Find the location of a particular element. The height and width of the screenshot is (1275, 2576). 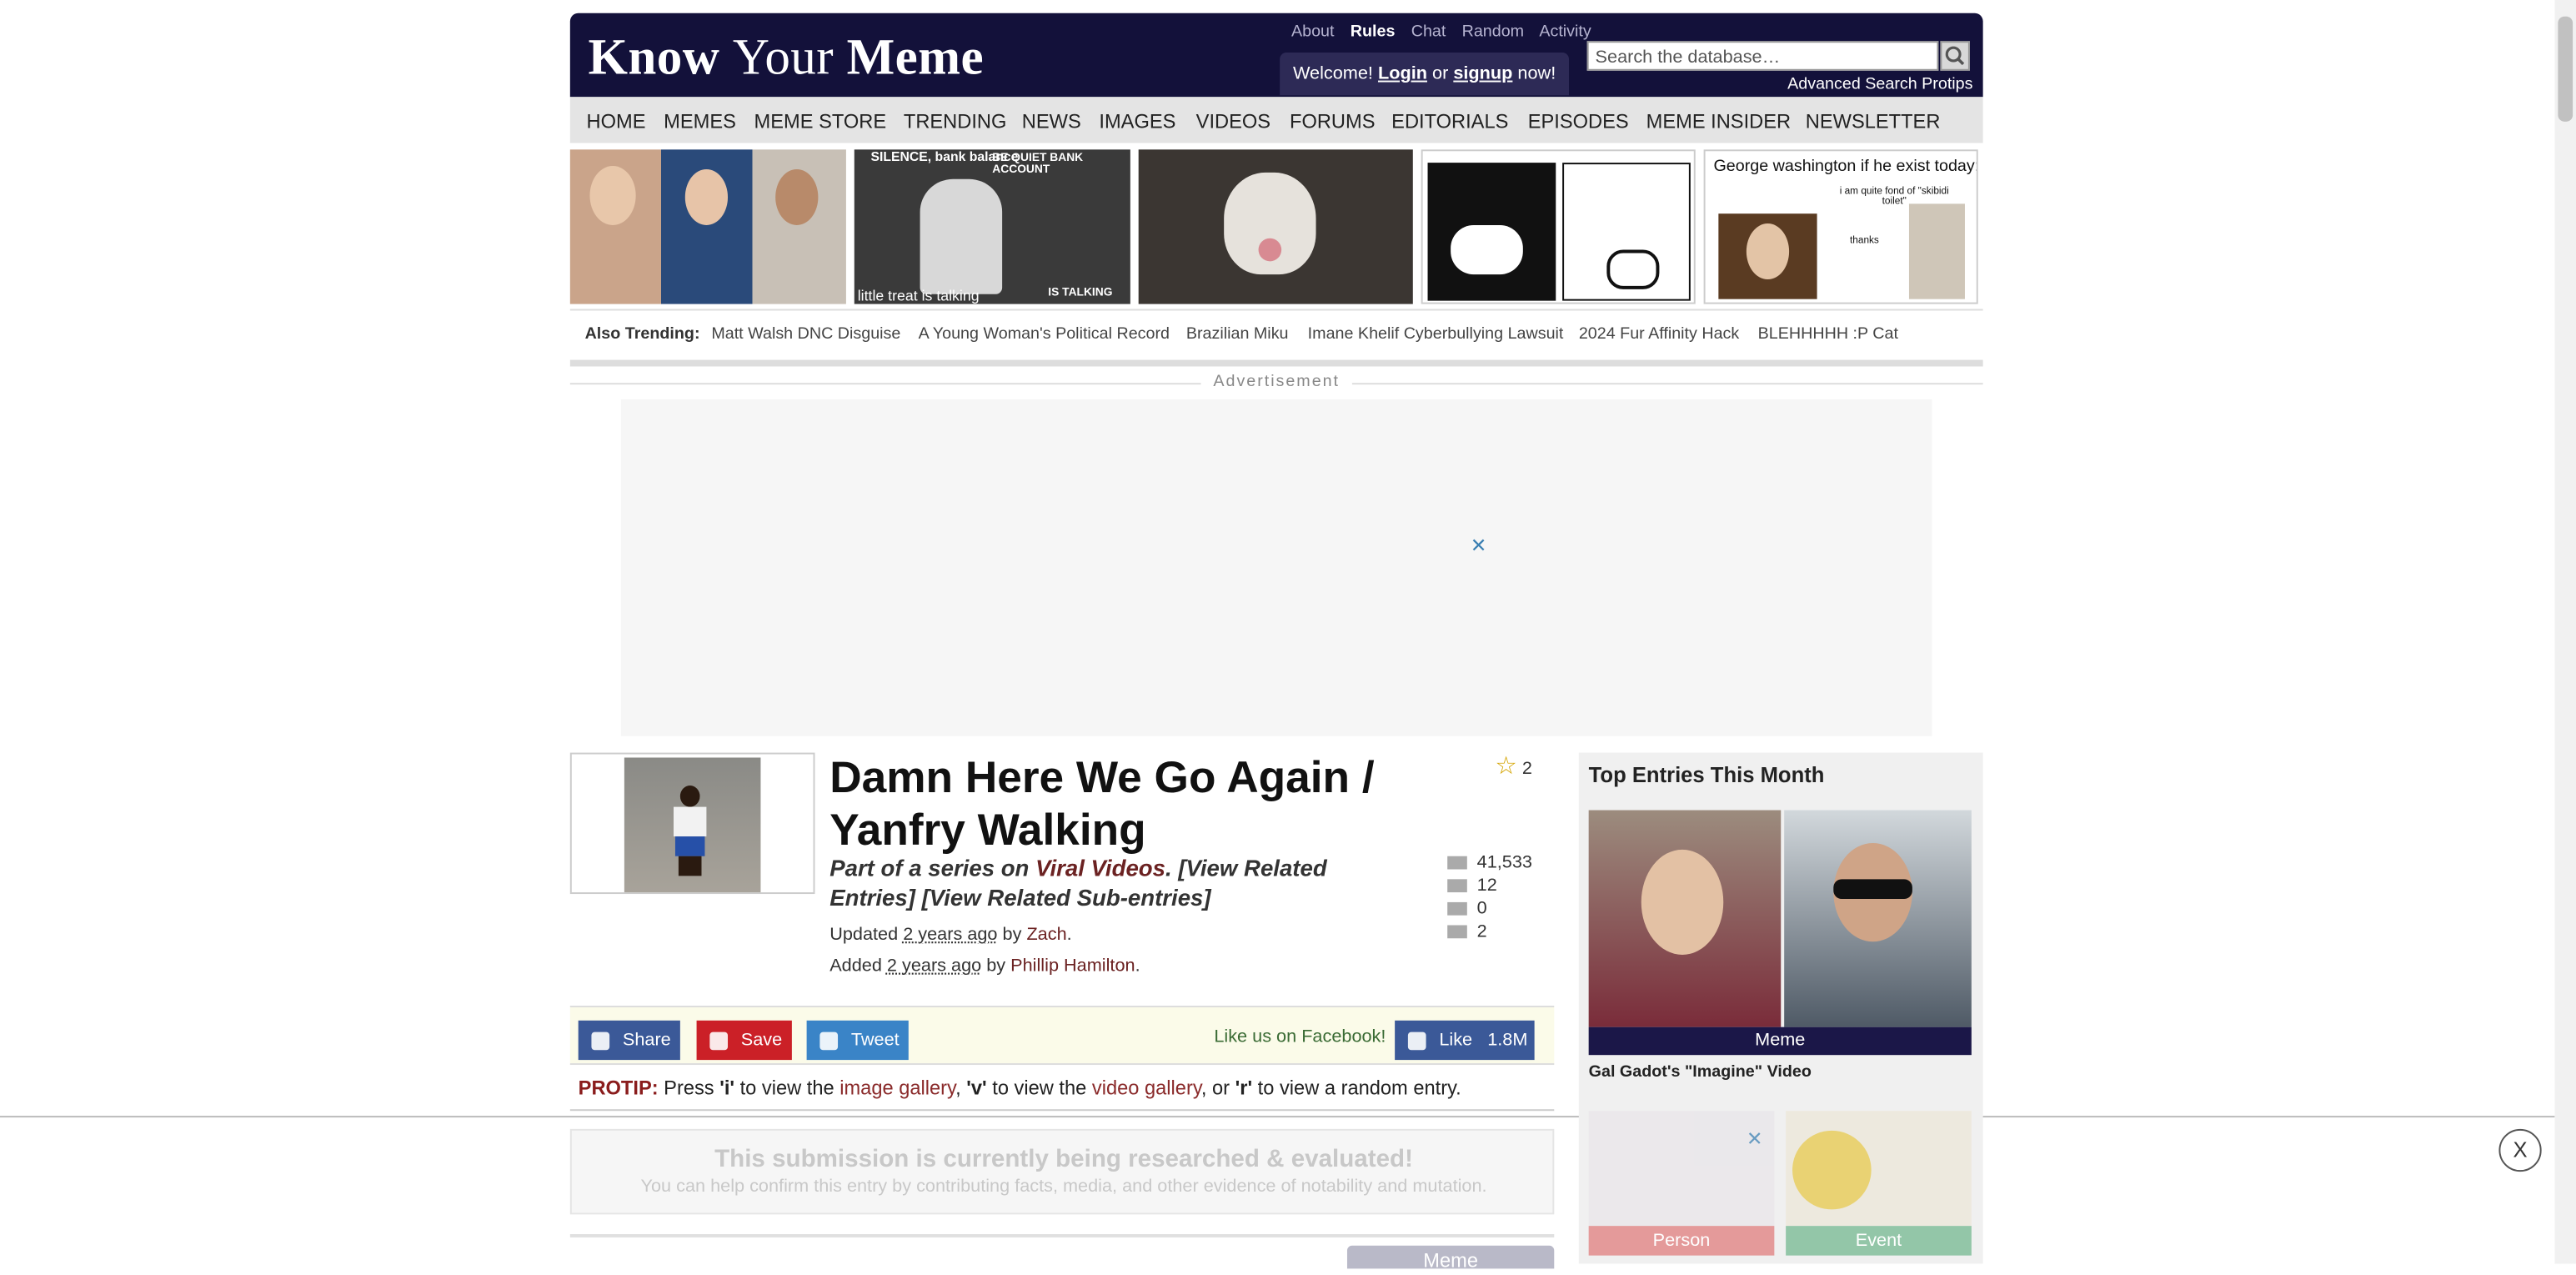

trending-link: Brazilian Miku is located at coordinates (1237, 334).